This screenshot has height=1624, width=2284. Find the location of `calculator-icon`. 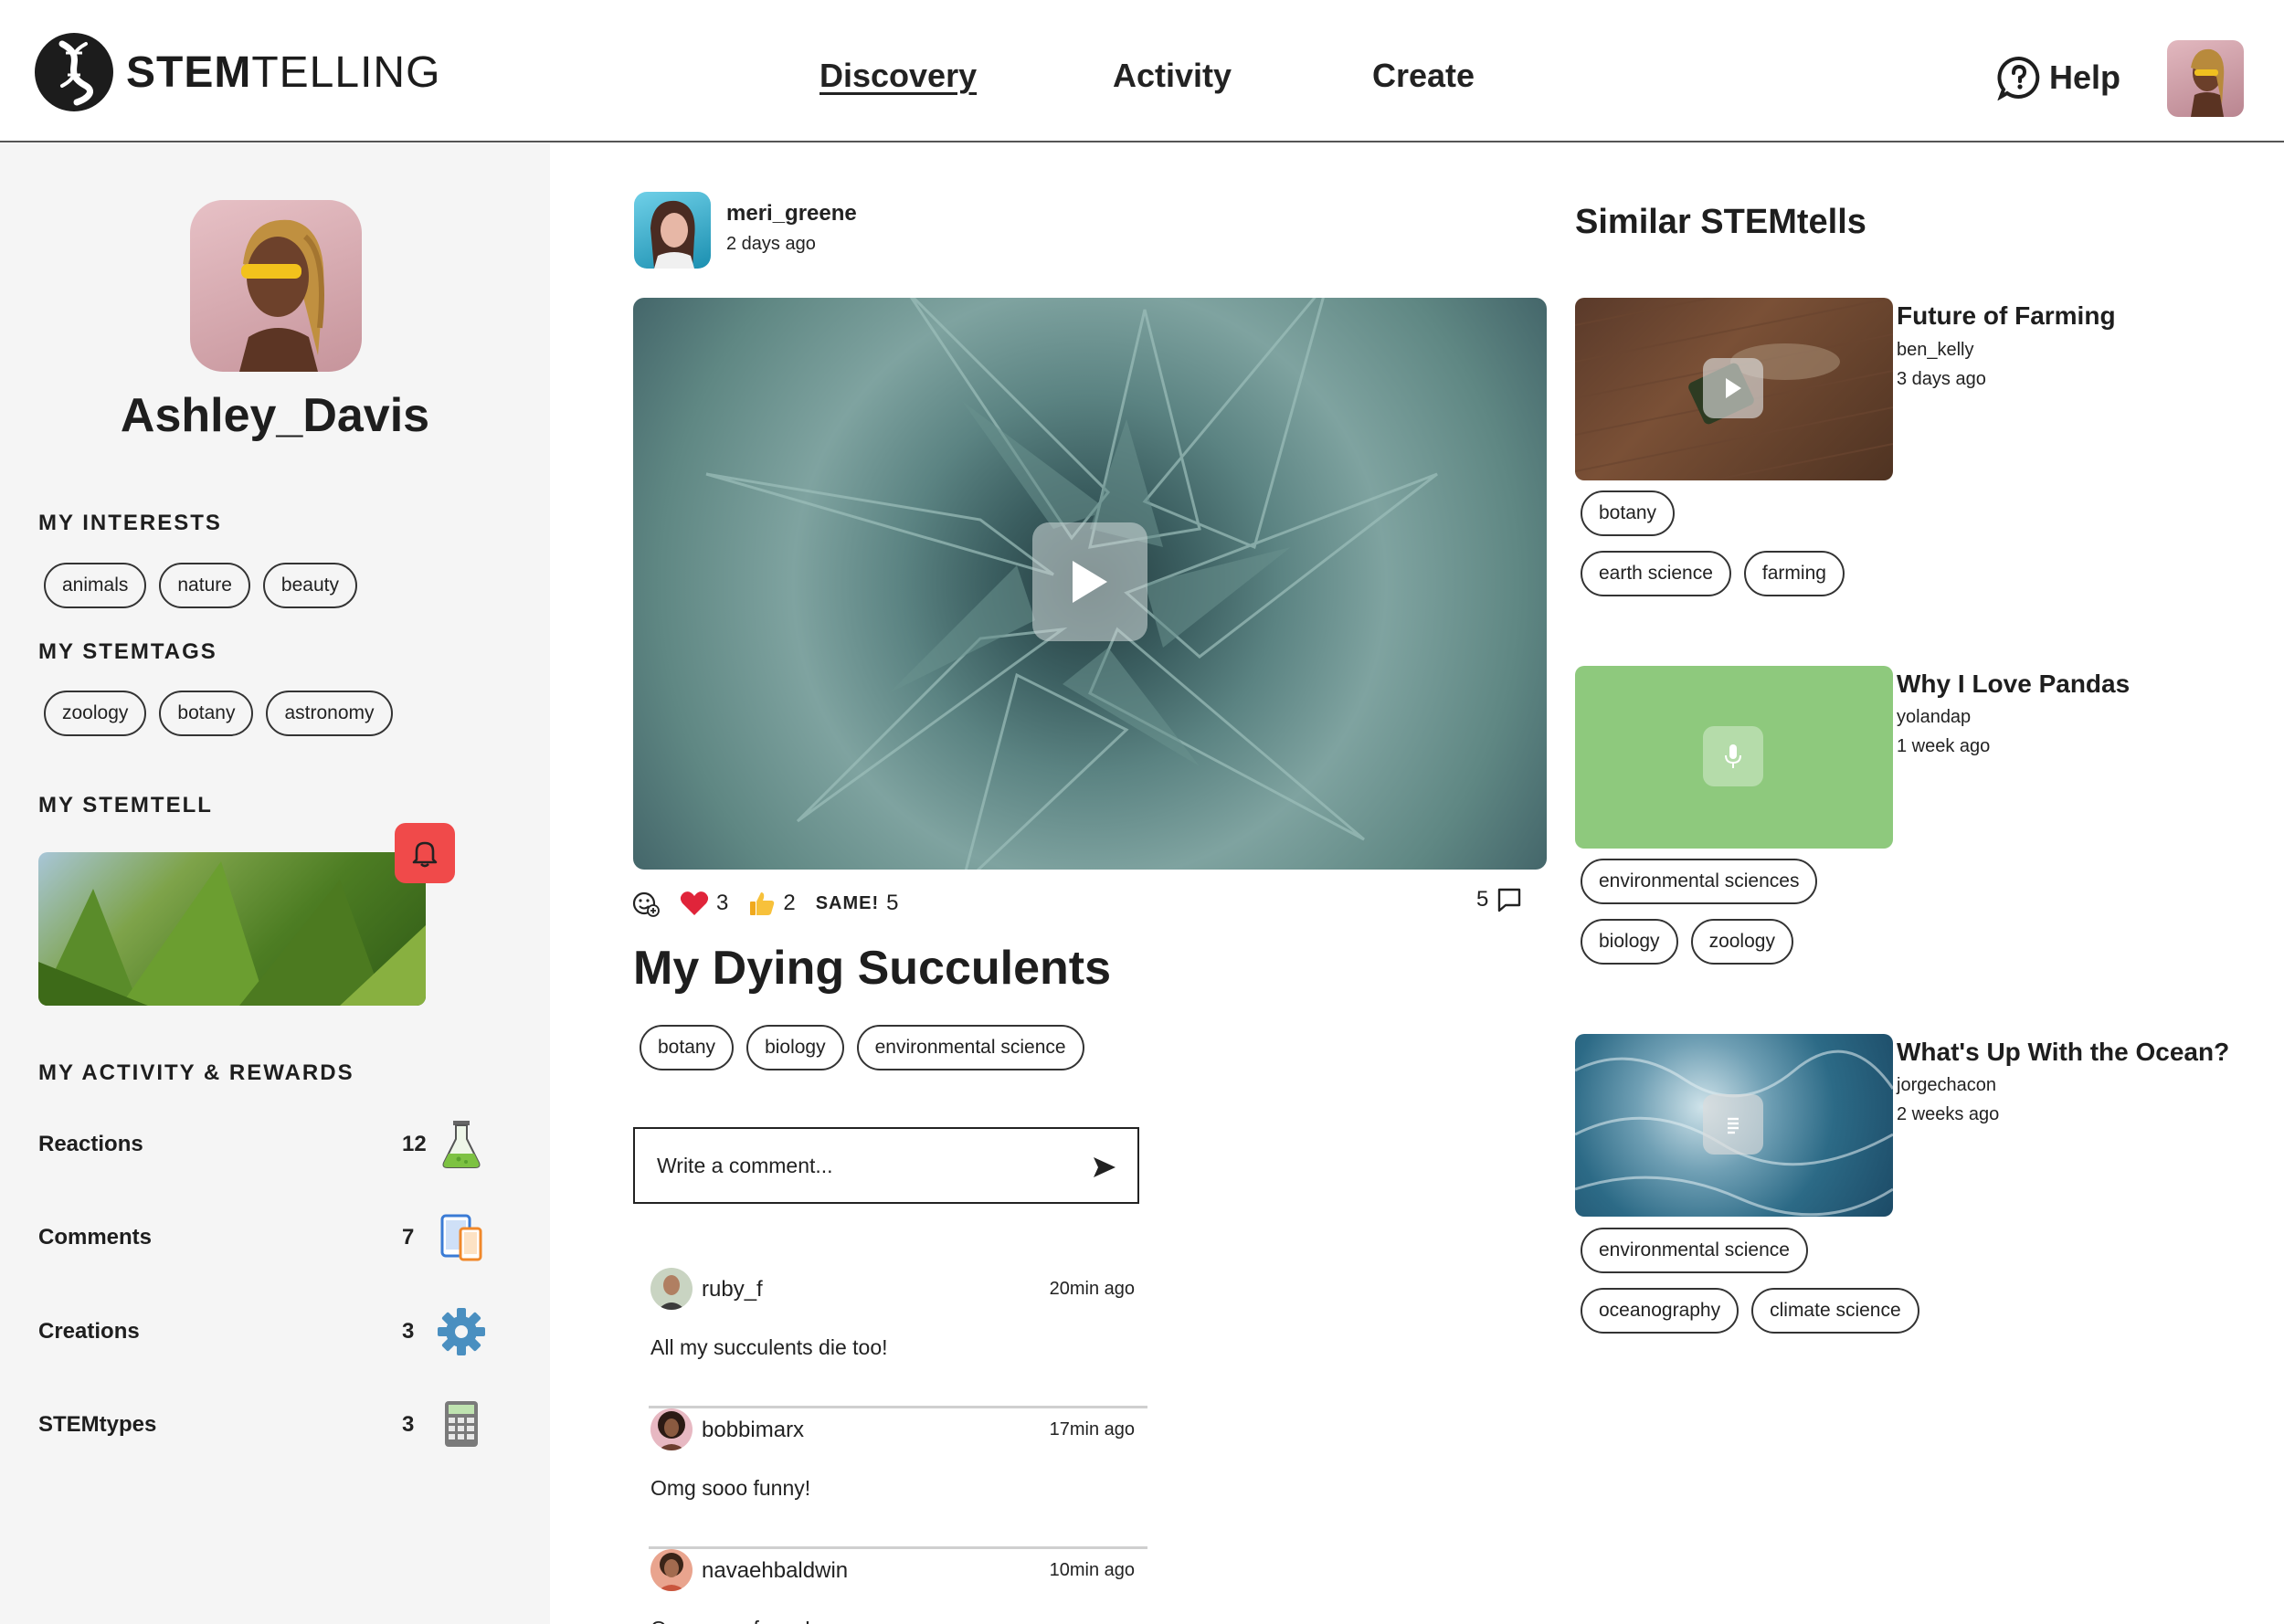

calculator-icon is located at coordinates (461, 1424).